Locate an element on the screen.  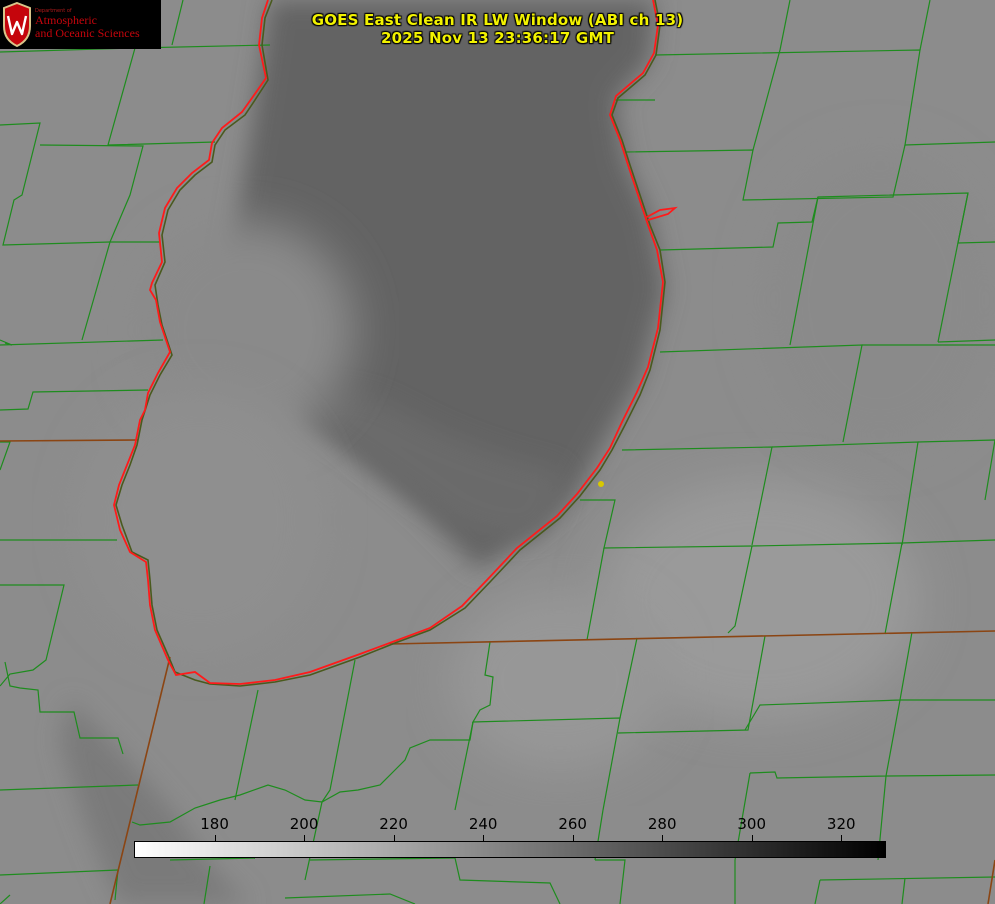
colorbar-tick-200: 200 is located at coordinates (304, 824).